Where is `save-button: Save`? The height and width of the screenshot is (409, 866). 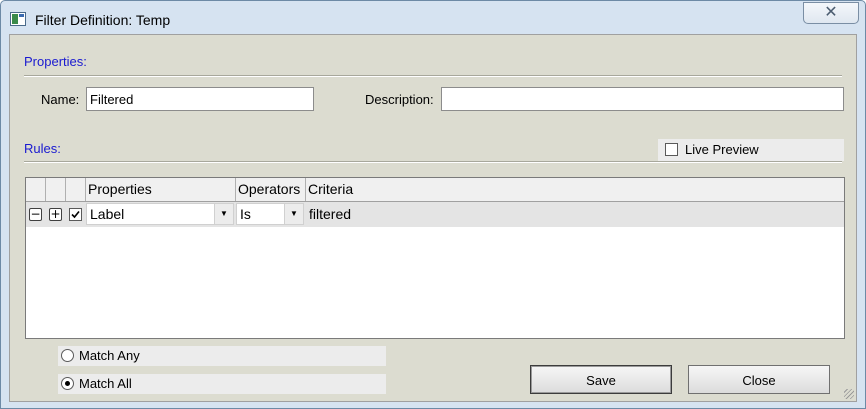
save-button: Save is located at coordinates (601, 379).